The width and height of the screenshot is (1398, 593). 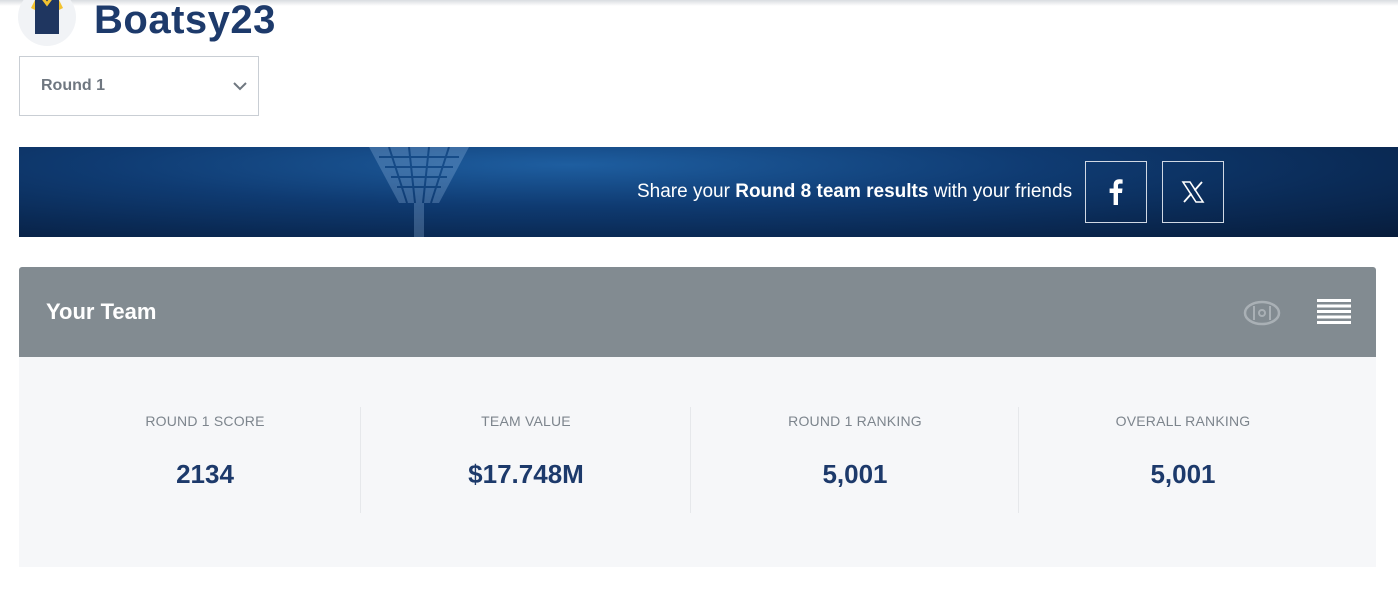 What do you see at coordinates (855, 421) in the screenshot?
I see `stat-label: ROUND 1 RANKING` at bounding box center [855, 421].